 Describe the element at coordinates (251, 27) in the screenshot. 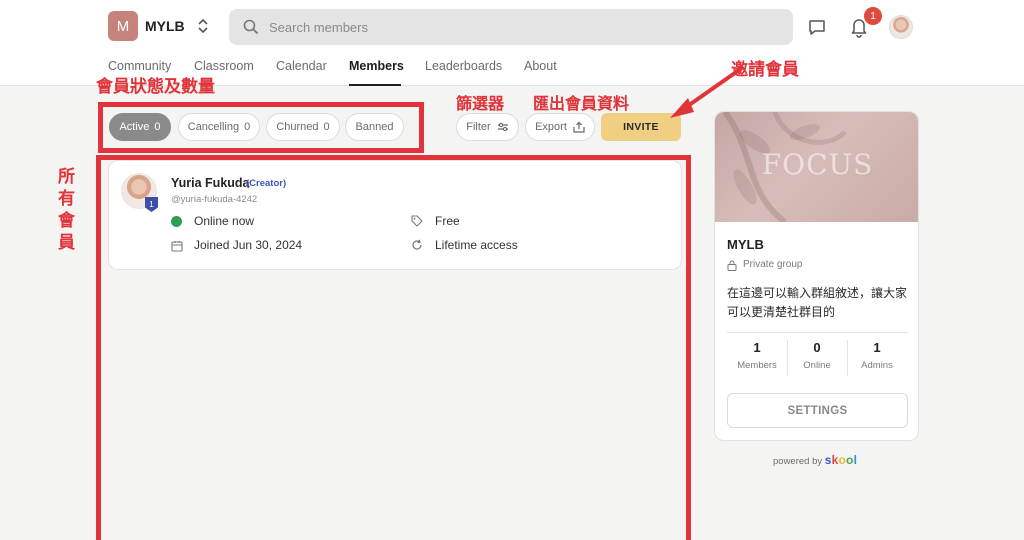

I see `search-icon` at that location.